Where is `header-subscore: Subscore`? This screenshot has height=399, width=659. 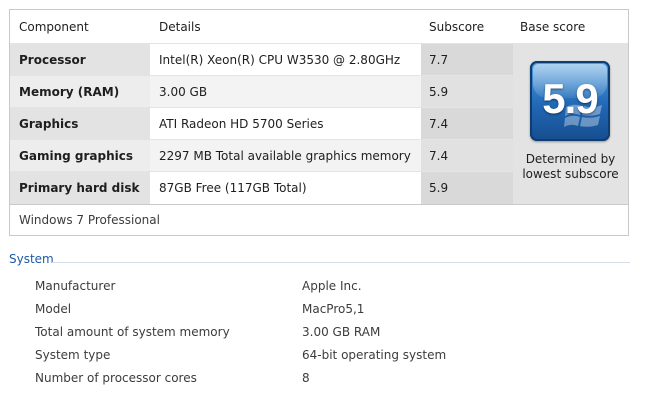 header-subscore: Subscore is located at coordinates (457, 27).